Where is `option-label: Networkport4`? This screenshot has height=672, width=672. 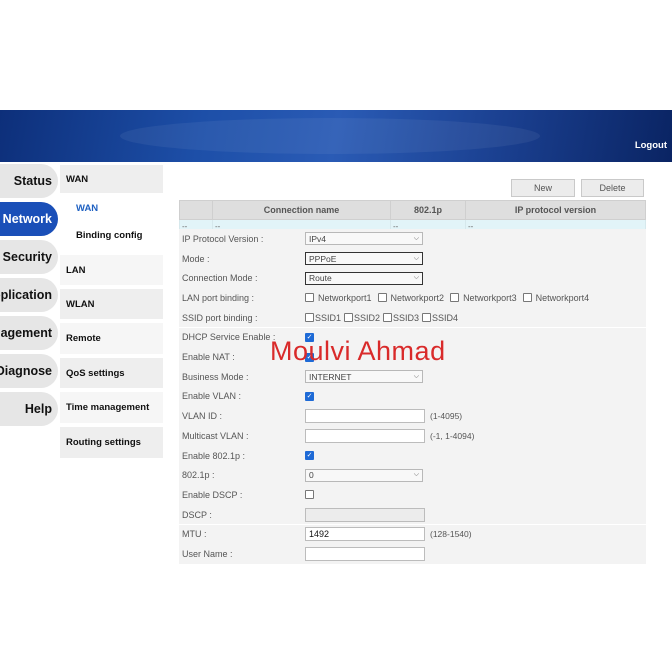 option-label: Networkport4 is located at coordinates (562, 297).